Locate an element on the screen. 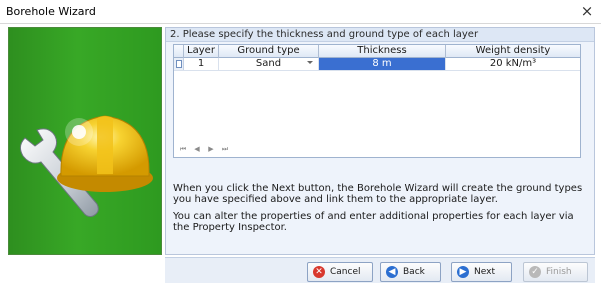 The width and height of the screenshot is (601, 283). back-arrow-icon: ◀ is located at coordinates (392, 272).